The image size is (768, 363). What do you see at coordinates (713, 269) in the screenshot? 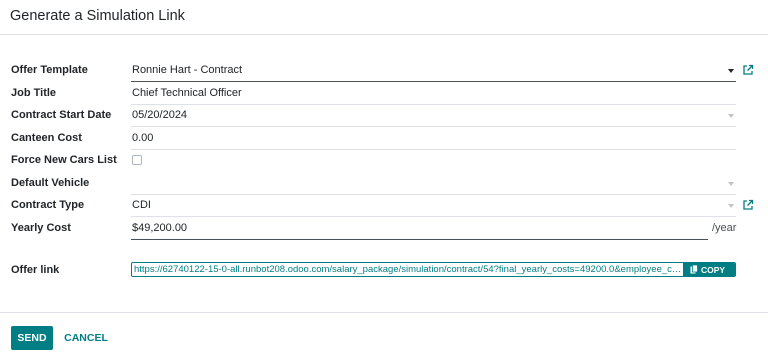
I see `copy-button-label: COPY` at bounding box center [713, 269].